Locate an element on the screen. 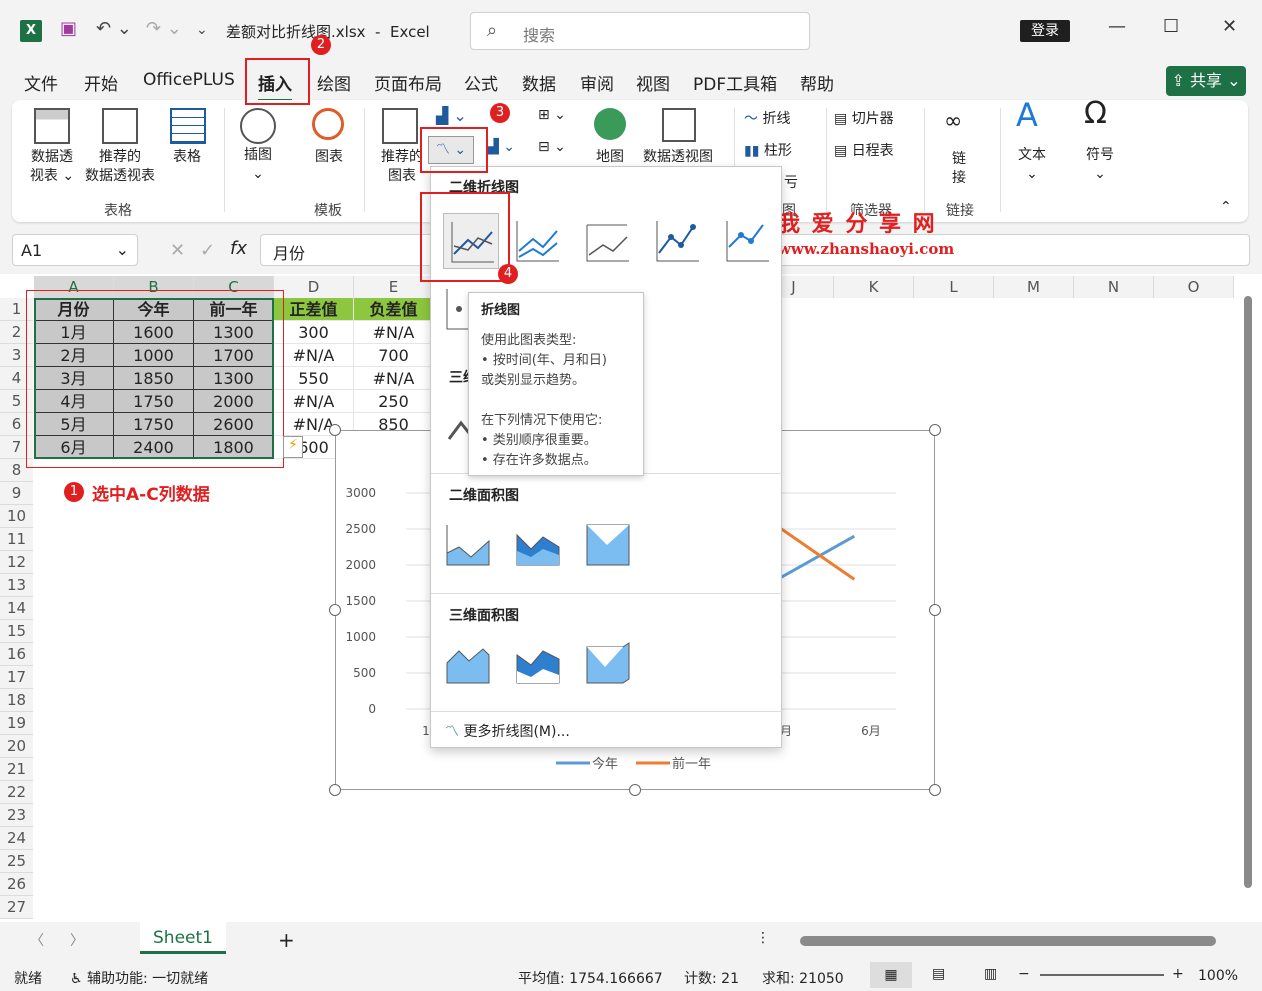  horizontal-scrollbar is located at coordinates (1008, 941).